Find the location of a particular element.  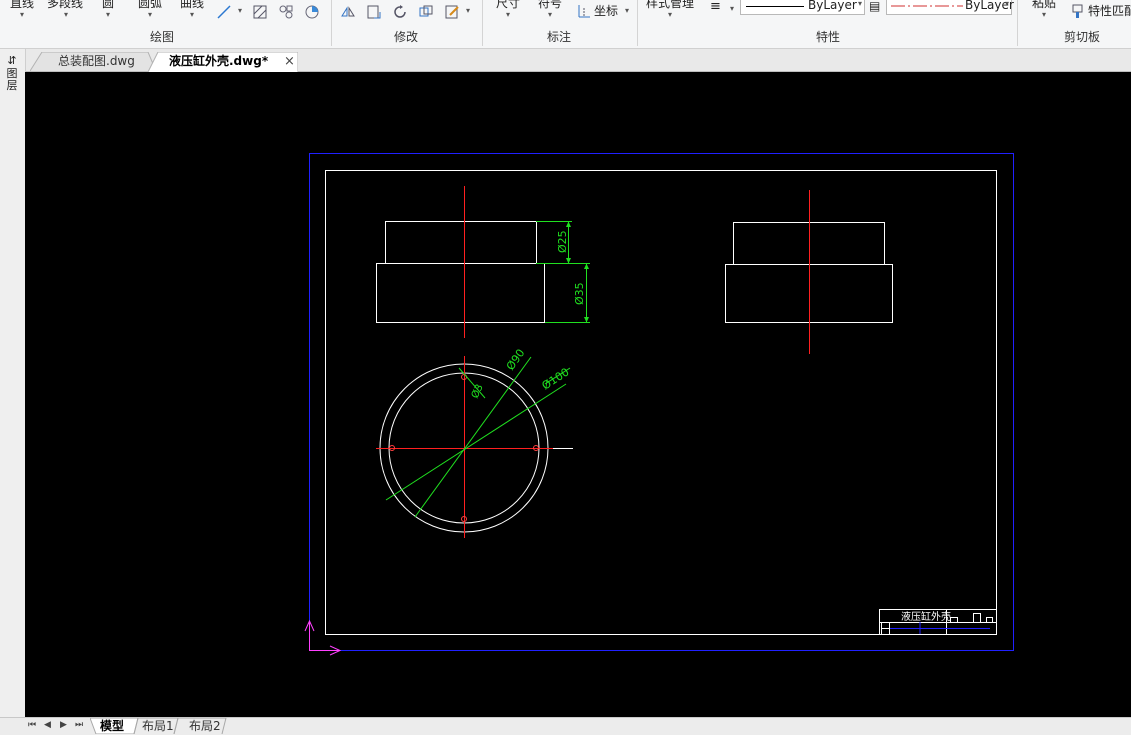

prev-layout-icon: ◀ is located at coordinates (47, 725).